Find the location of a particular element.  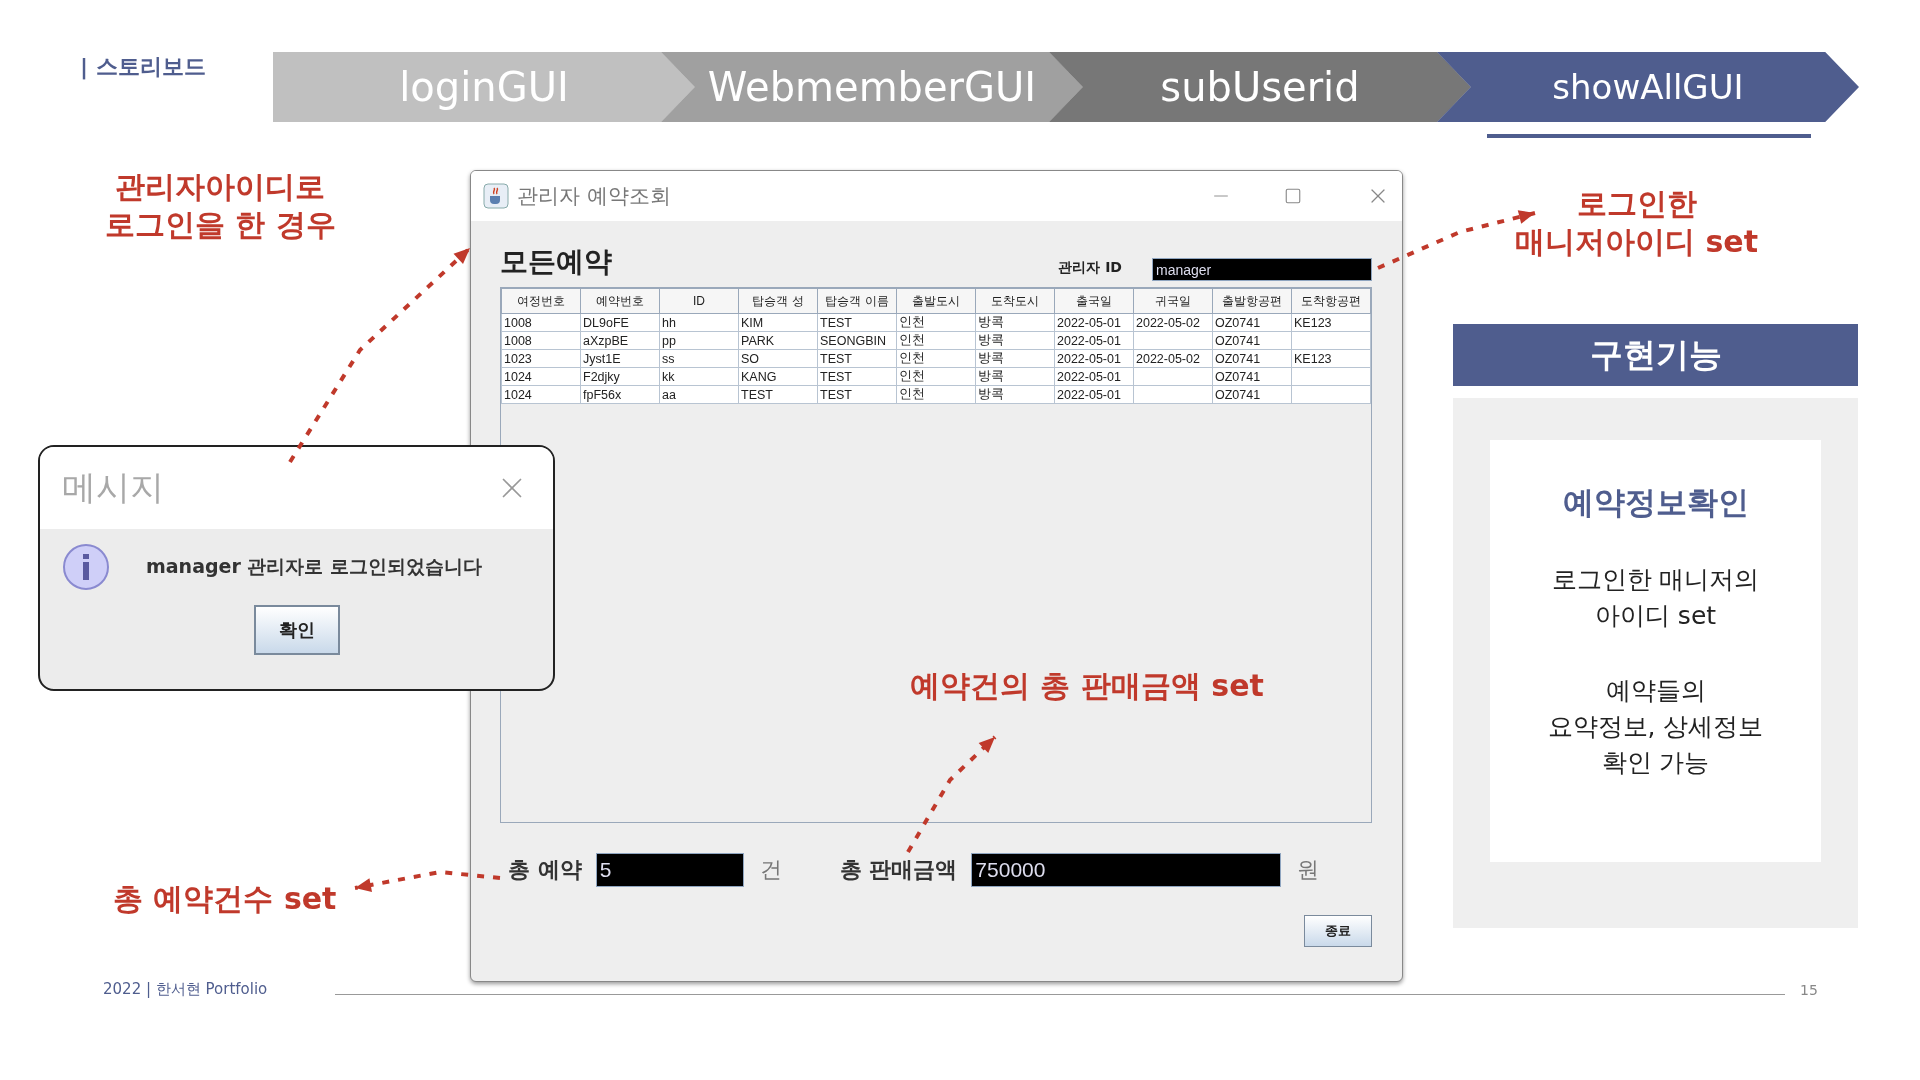

flow-step: WebmemberGUI is located at coordinates (872, 87).